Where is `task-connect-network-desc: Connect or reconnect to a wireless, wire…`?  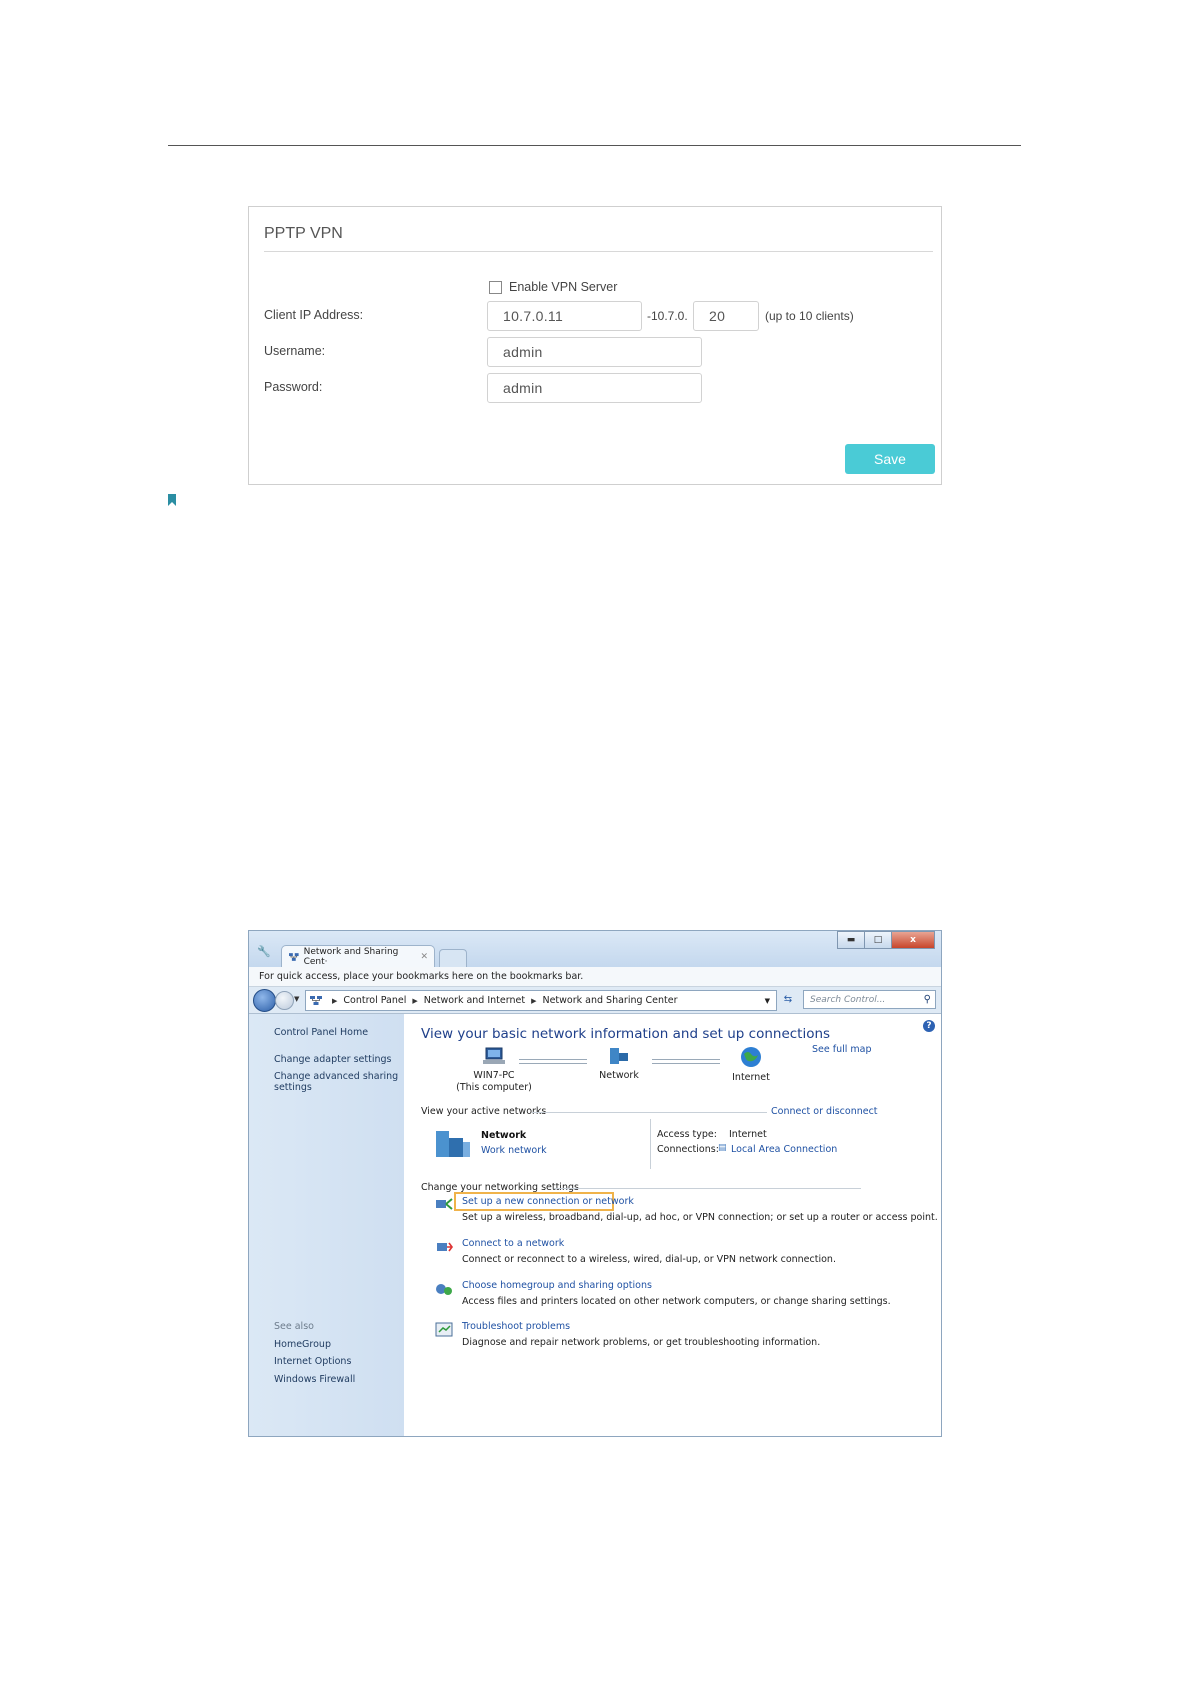
task-connect-network-desc: Connect or reconnect to a wireless, wire… is located at coordinates (649, 1259).